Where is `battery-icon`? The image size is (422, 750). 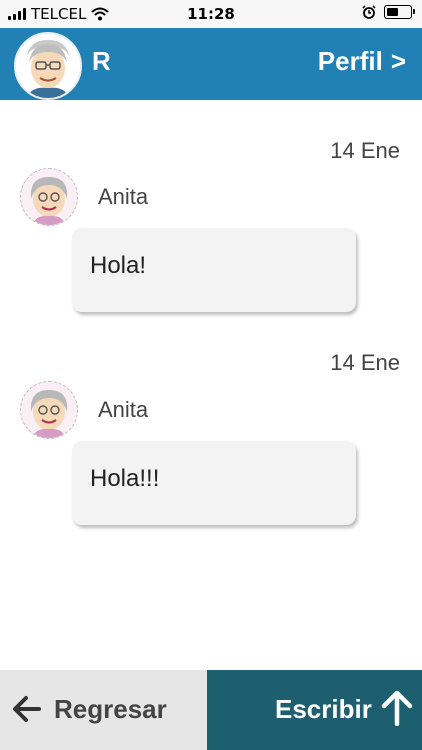 battery-icon is located at coordinates (399, 12).